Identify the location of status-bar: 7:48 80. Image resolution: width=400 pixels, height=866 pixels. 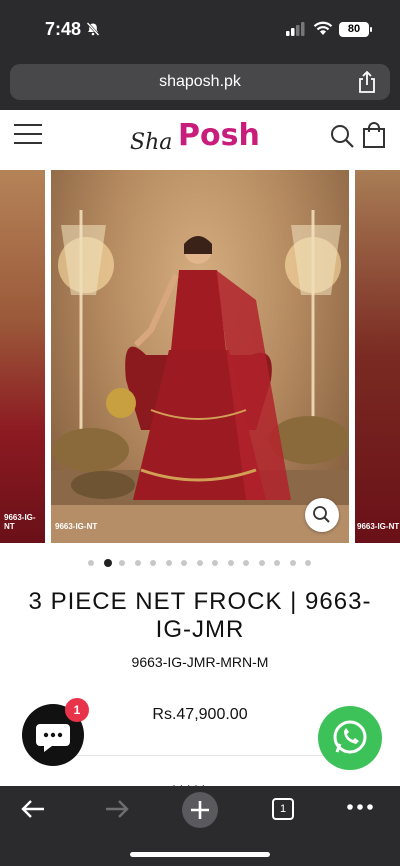
(200, 29).